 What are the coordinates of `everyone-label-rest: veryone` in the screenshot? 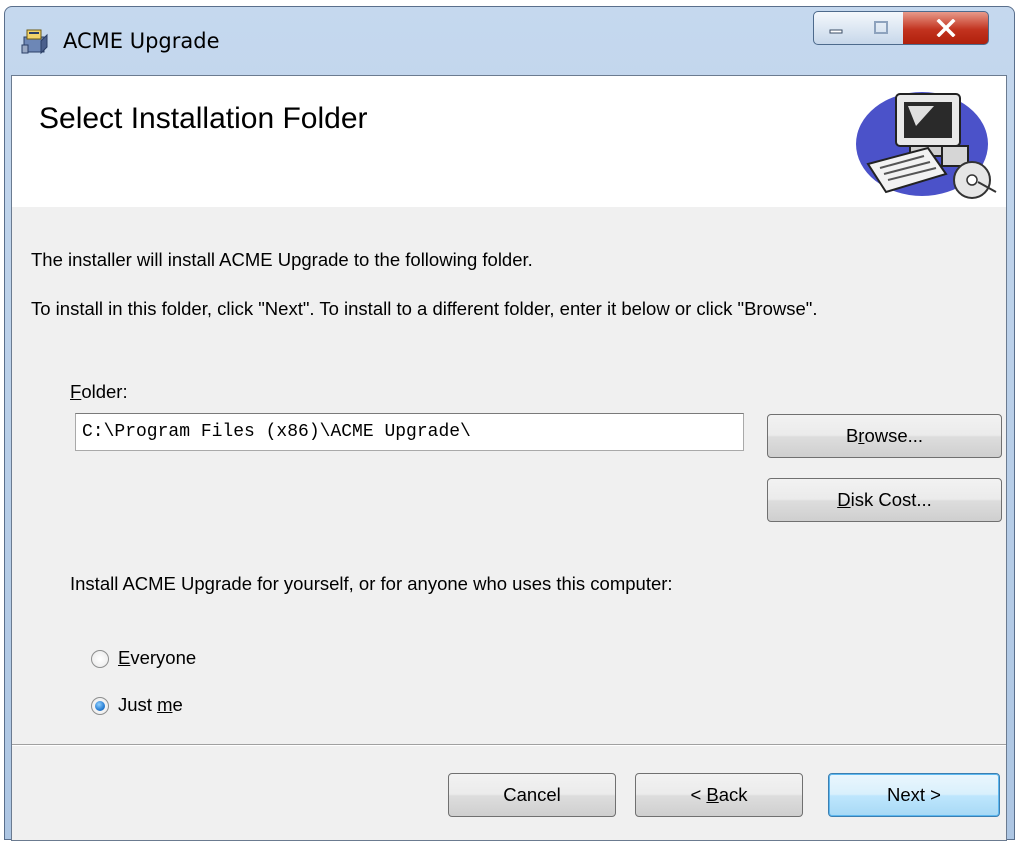 It's located at (163, 657).